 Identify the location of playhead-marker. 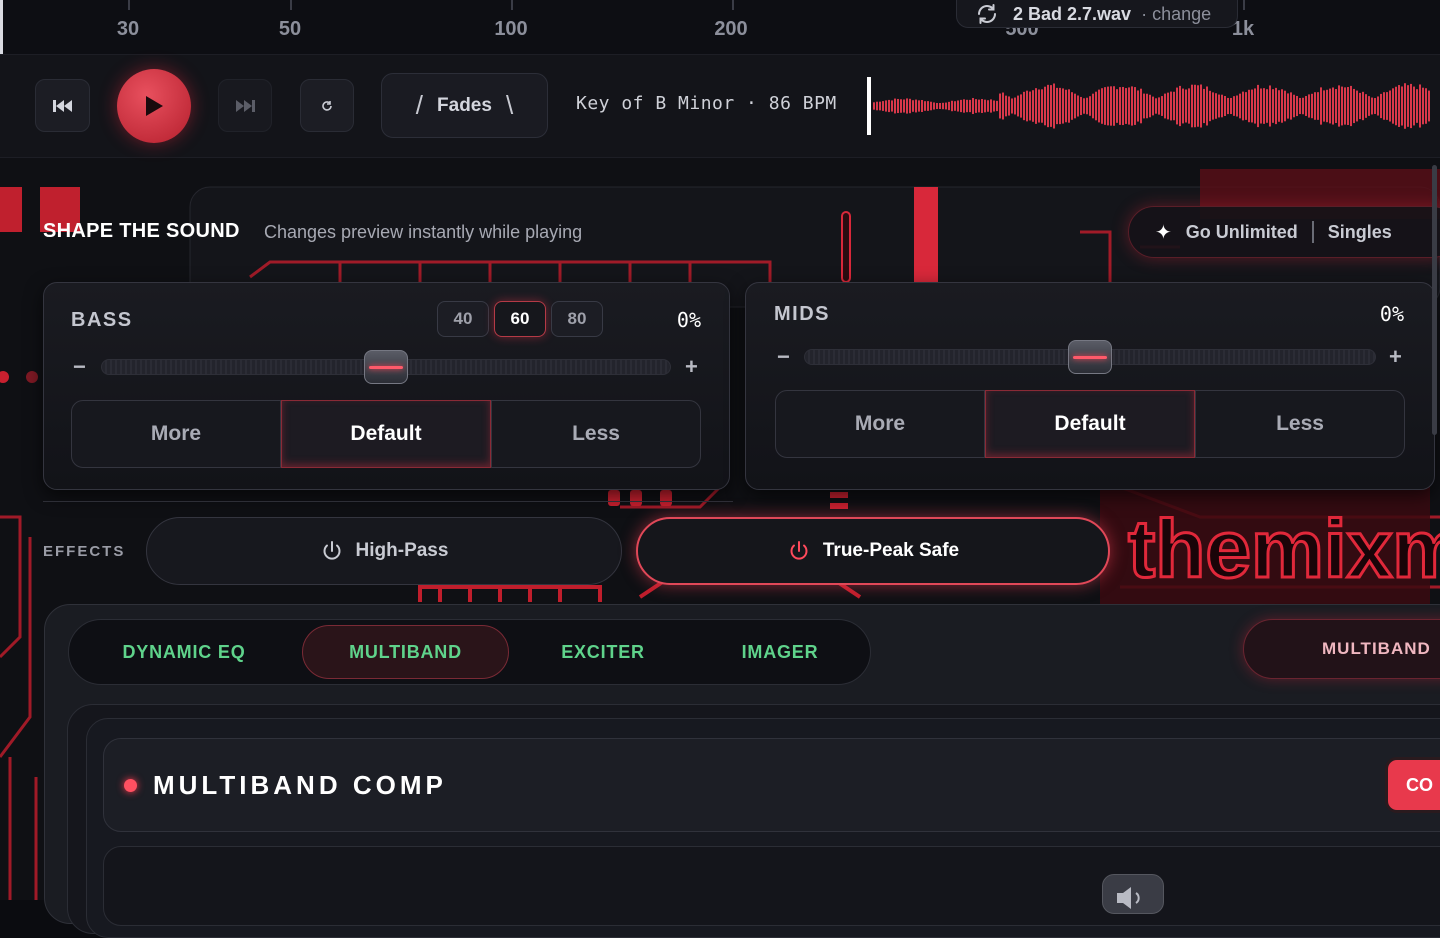
(869, 106).